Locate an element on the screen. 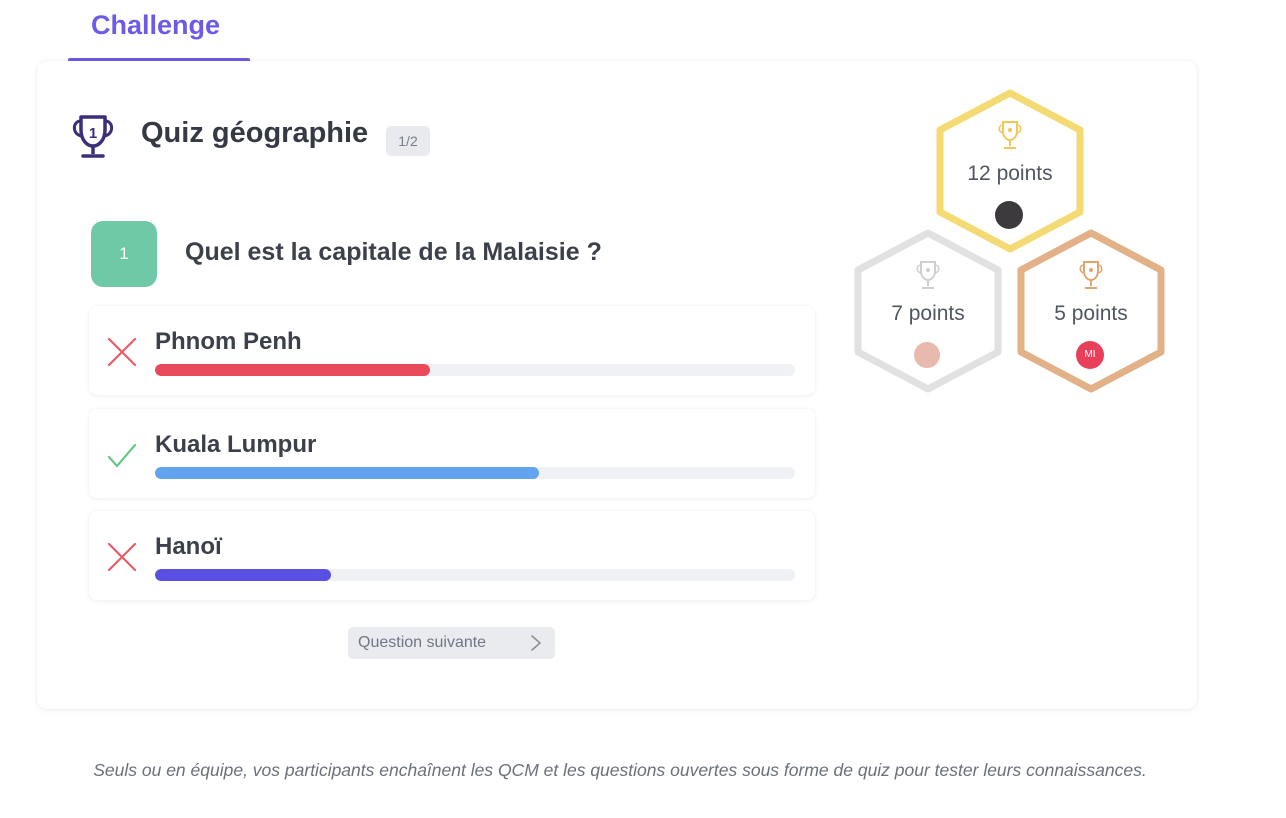 The height and width of the screenshot is (818, 1286). svg-text: 1 is located at coordinates (93, 133).